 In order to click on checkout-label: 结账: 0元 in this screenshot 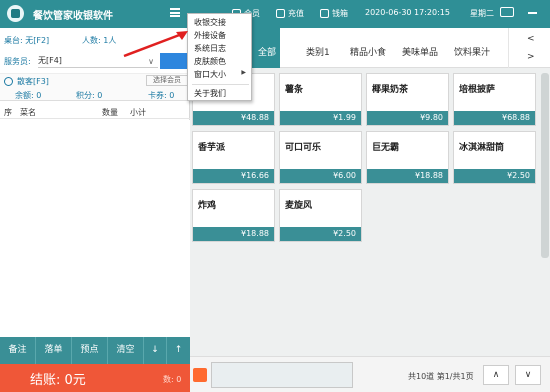, I will do `click(58, 380)`.